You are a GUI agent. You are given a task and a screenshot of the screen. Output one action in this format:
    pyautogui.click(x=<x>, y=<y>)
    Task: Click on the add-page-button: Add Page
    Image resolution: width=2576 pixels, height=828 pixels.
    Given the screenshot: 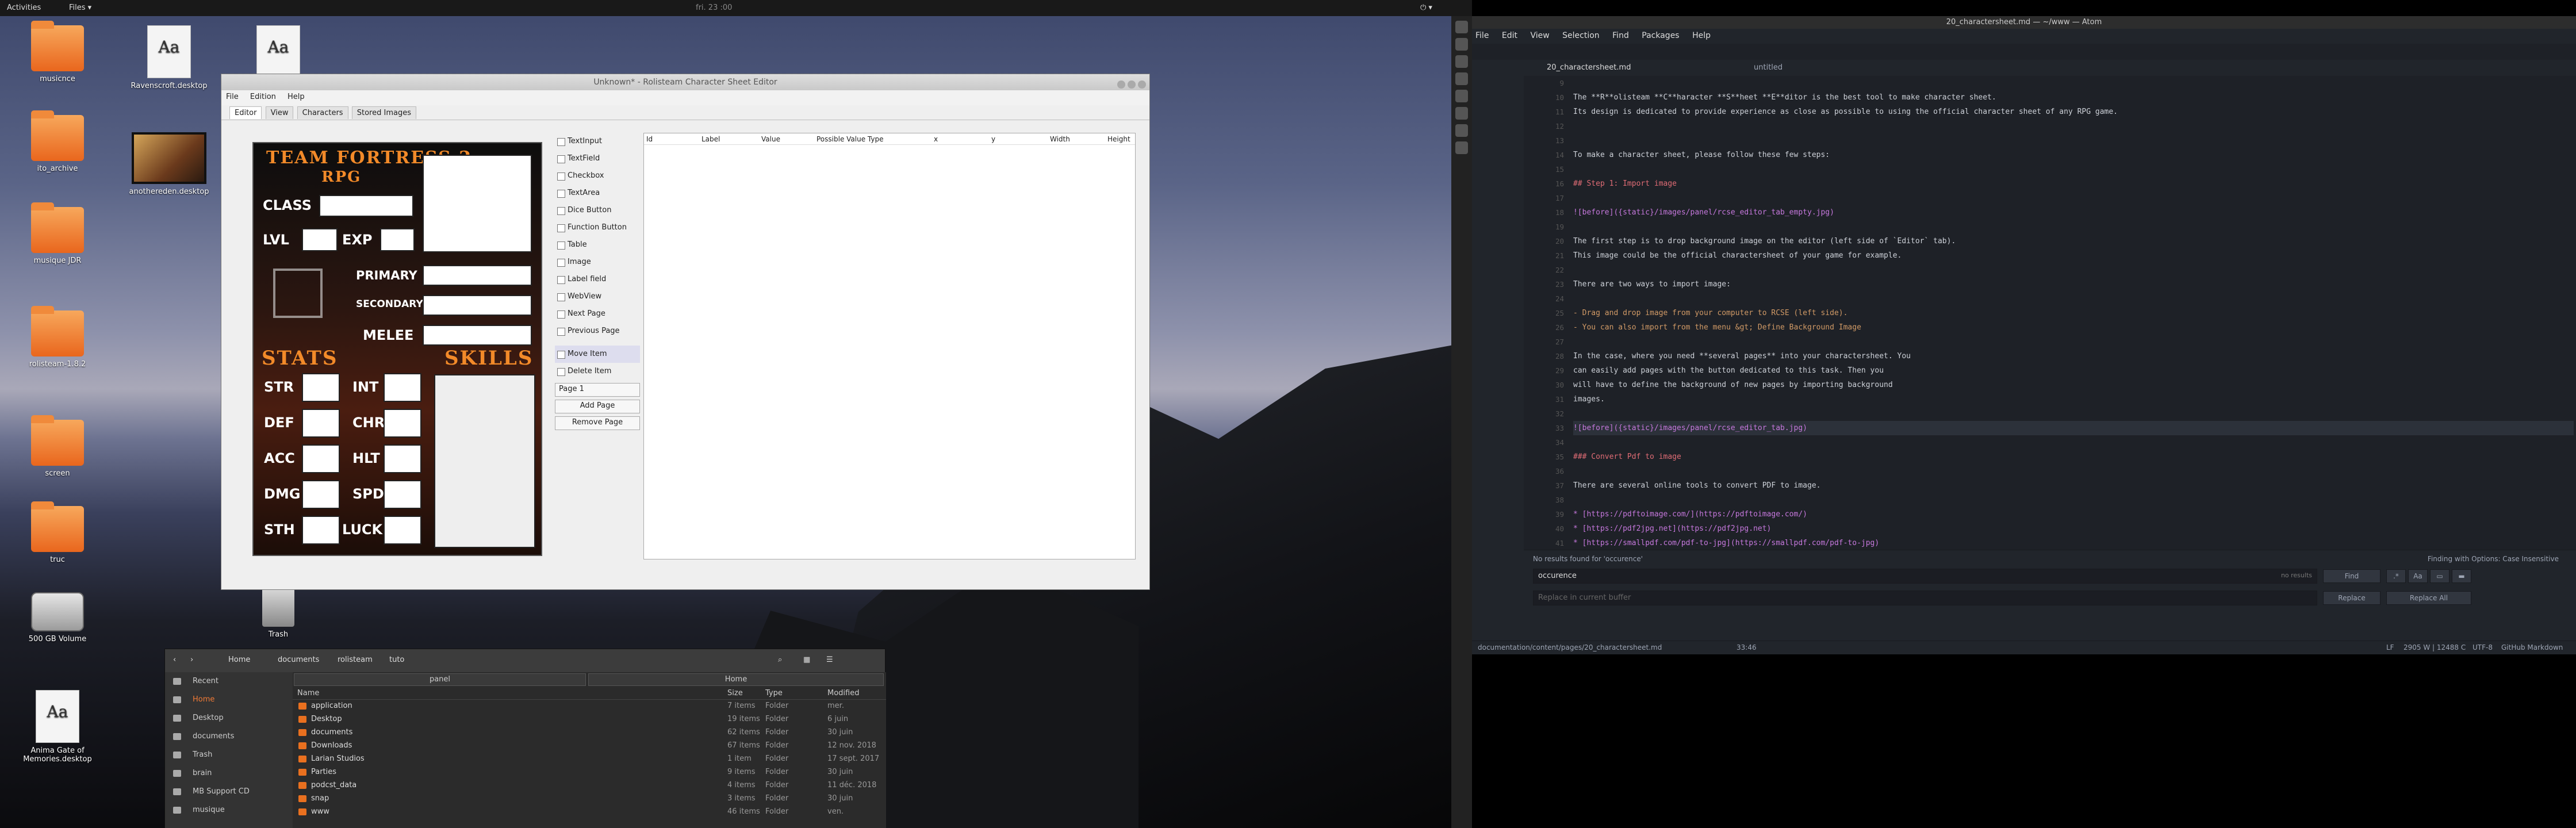 What is the action you would take?
    pyautogui.click(x=597, y=406)
    